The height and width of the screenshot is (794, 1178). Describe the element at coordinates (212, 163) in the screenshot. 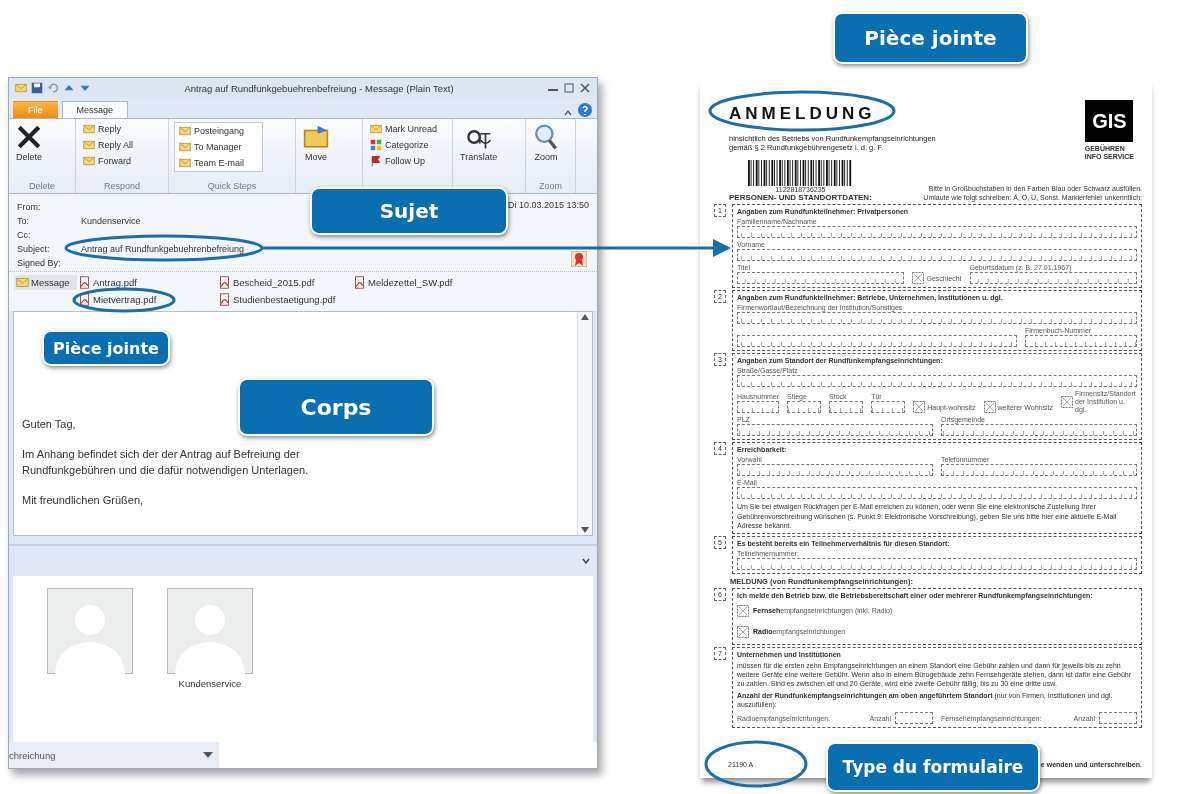

I see `quick-step-item: Team E-mail` at that location.